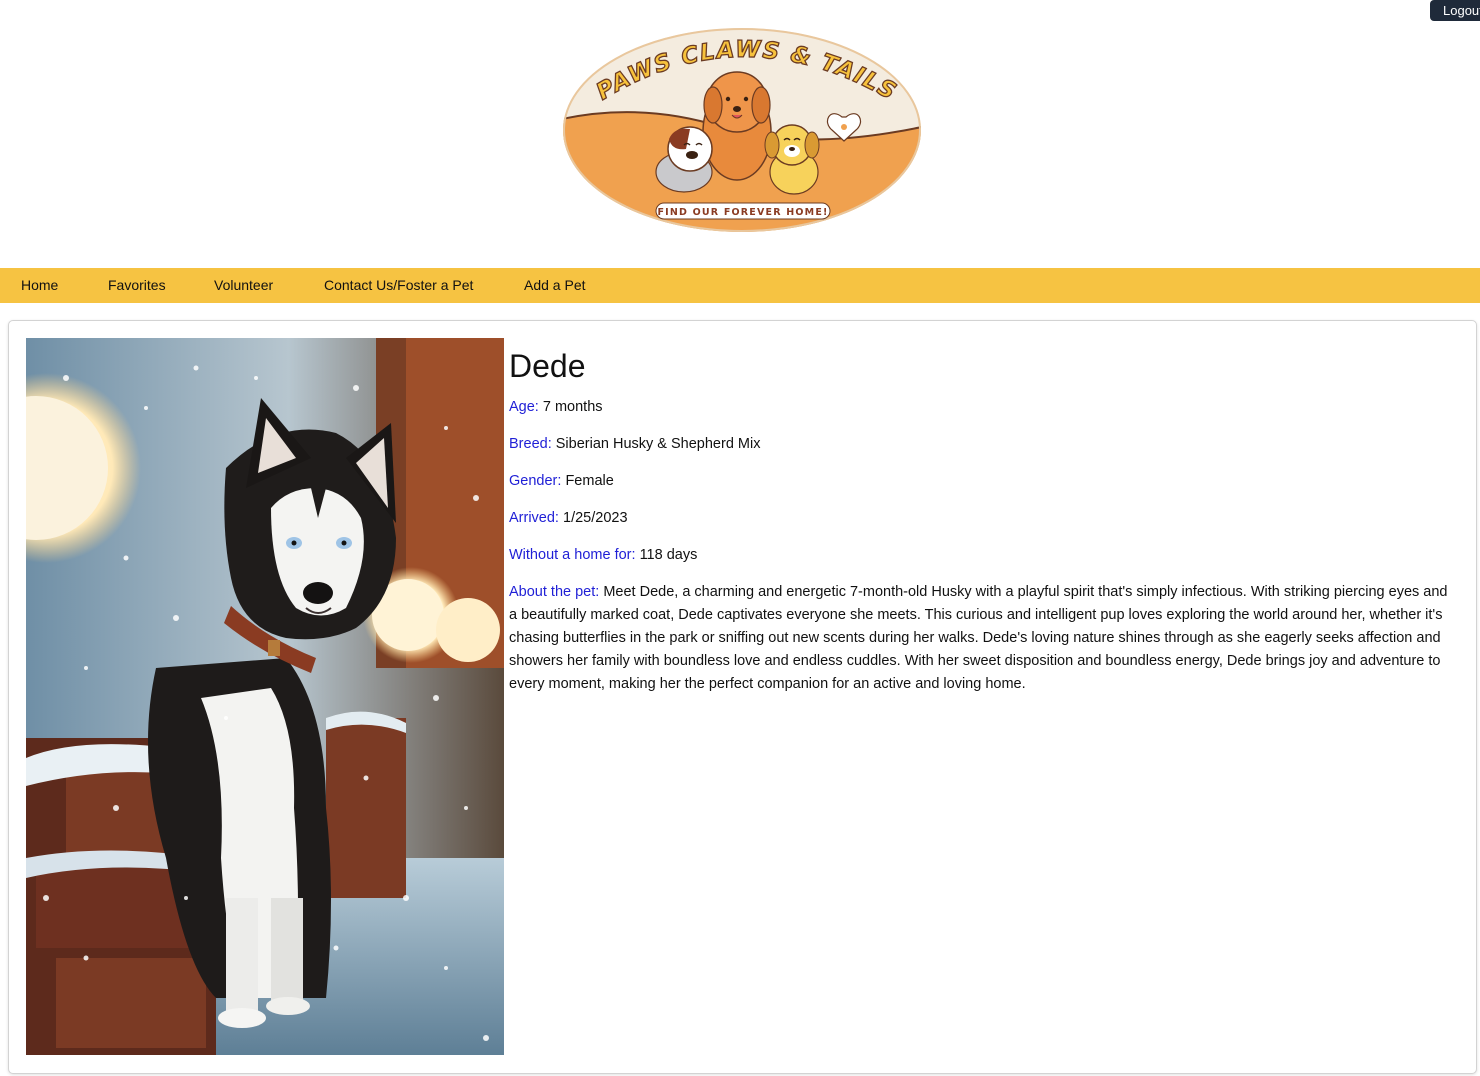 The image size is (1480, 1076). What do you see at coordinates (535, 481) in the screenshot?
I see `gender-label: Gender:` at bounding box center [535, 481].